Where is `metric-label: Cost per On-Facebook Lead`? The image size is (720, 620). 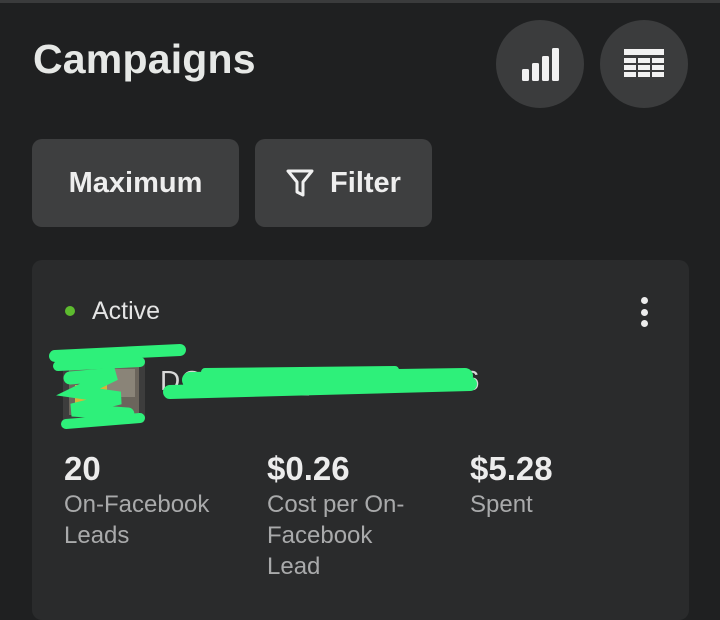
metric-label: Cost per On-Facebook Lead is located at coordinates (336, 535).